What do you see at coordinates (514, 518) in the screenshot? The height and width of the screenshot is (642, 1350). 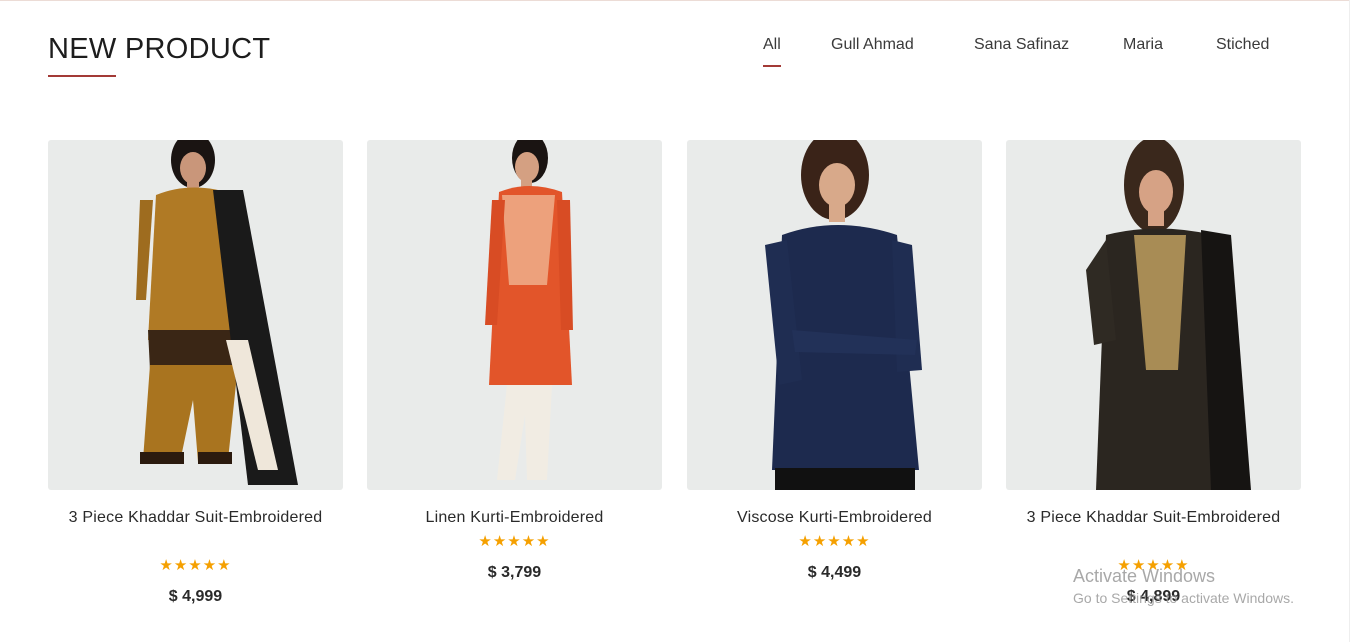 I see `product-name: Linen Kurti-Embroidered` at bounding box center [514, 518].